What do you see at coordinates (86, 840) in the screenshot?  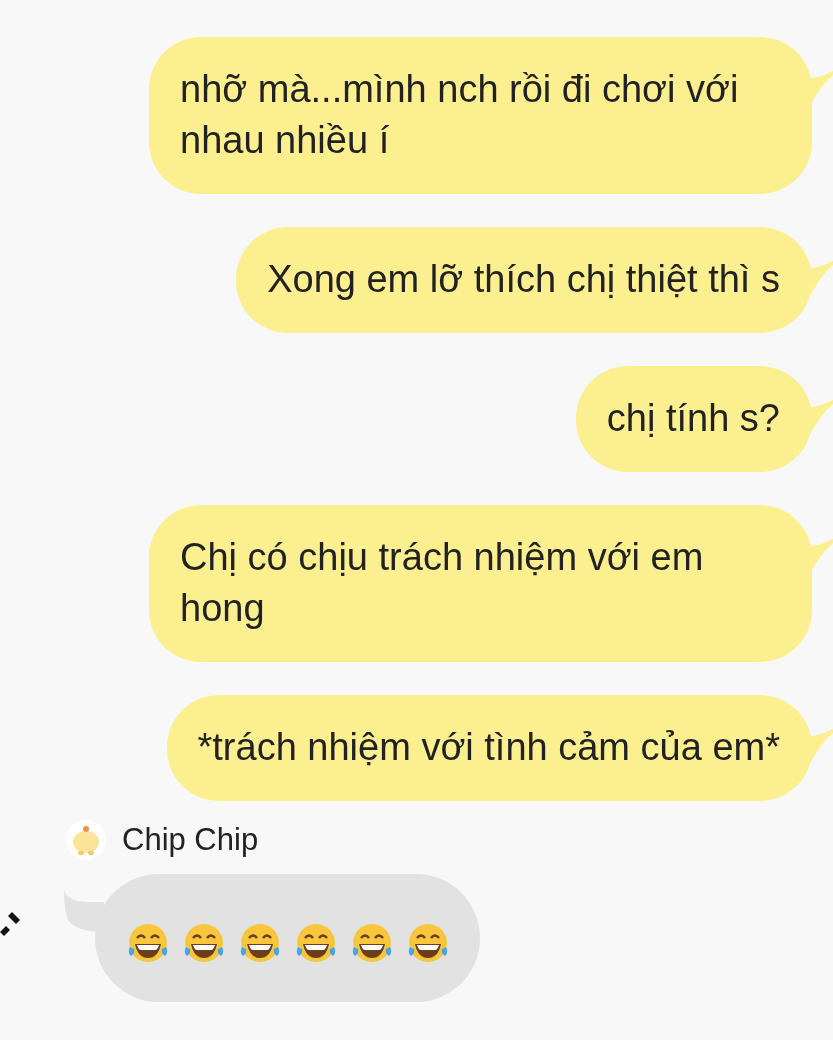 I see `avatar-icon` at bounding box center [86, 840].